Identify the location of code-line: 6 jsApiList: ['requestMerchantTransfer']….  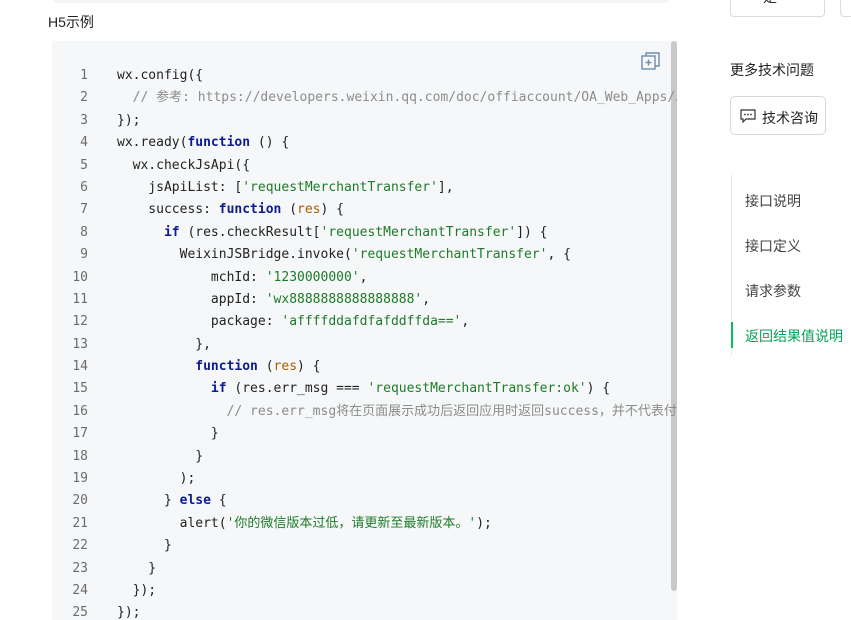
(359, 188).